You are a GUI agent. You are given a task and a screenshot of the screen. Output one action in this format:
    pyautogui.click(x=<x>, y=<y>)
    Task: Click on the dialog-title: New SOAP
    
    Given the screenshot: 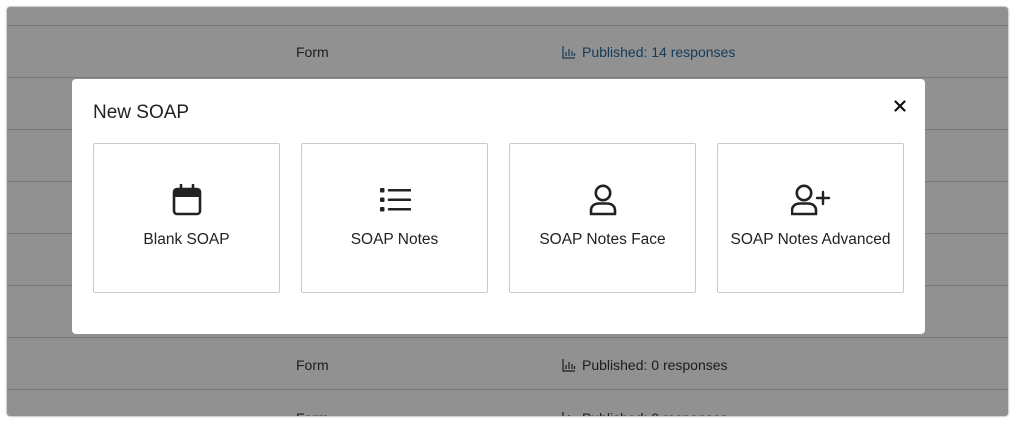 What is the action you would take?
    pyautogui.click(x=141, y=112)
    